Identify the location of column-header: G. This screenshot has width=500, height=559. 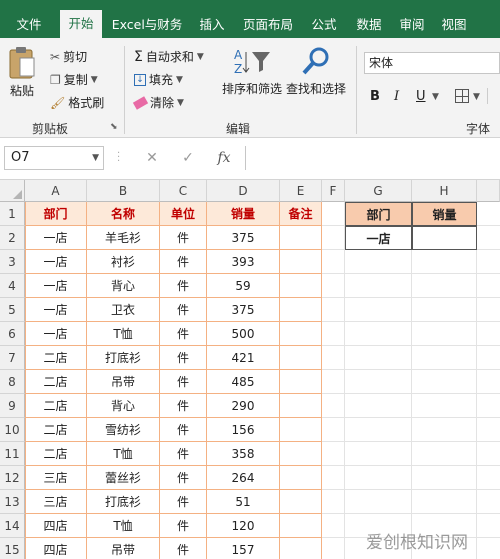
(378, 191).